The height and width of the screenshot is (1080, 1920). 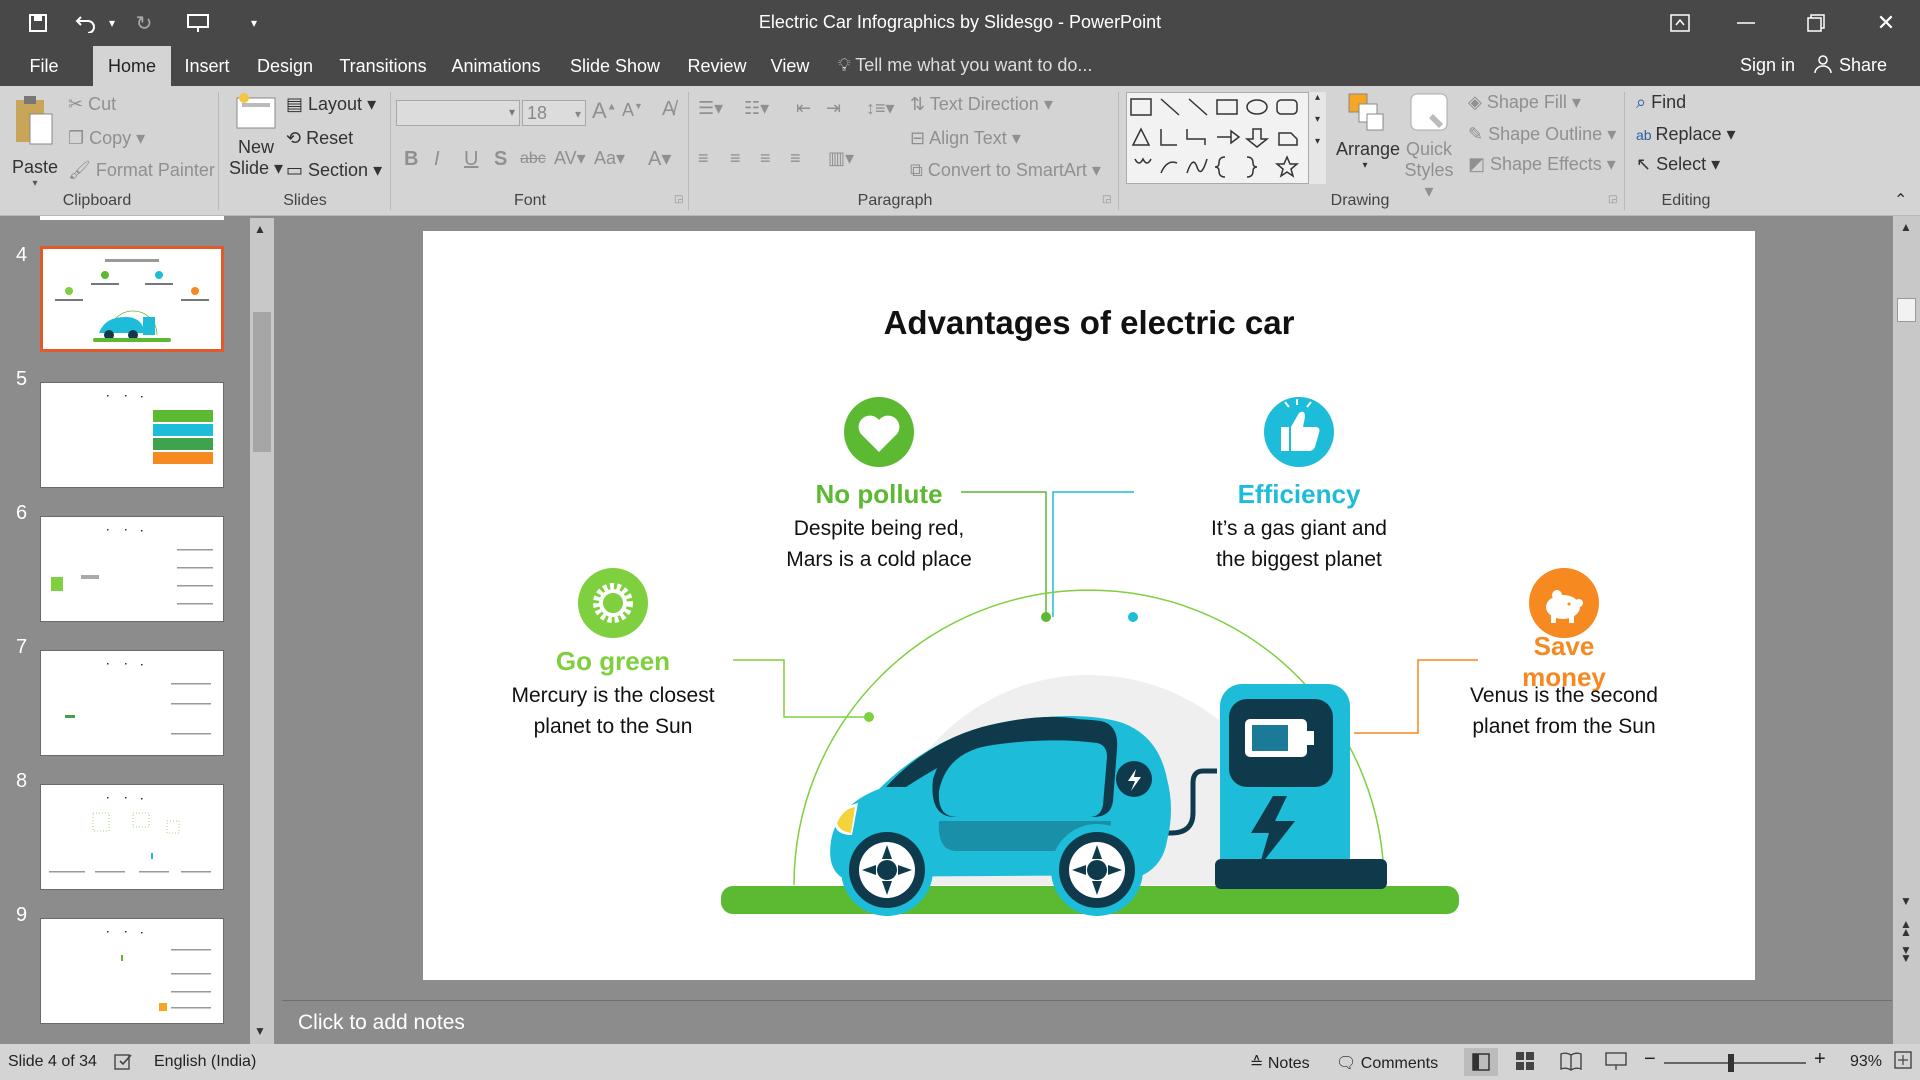 What do you see at coordinates (717, 66) in the screenshot?
I see `tab-review: Review` at bounding box center [717, 66].